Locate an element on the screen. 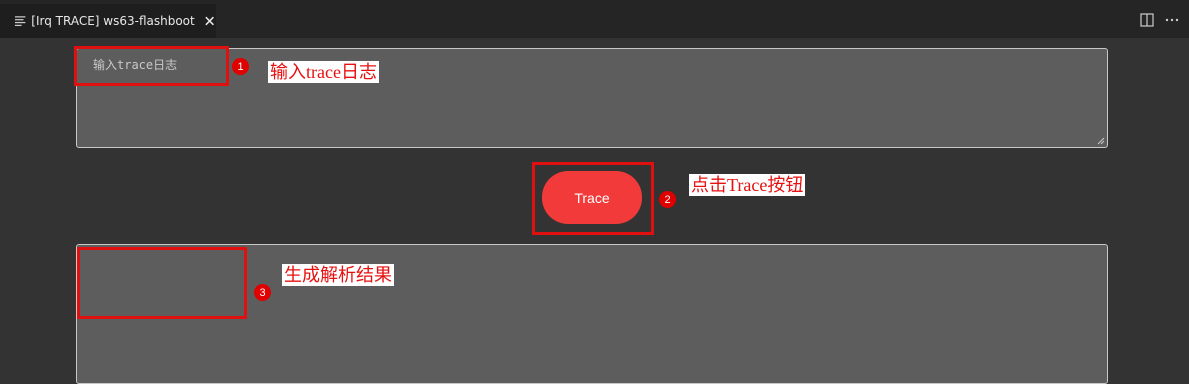  resize-grip-icon is located at coordinates (1101, 141).